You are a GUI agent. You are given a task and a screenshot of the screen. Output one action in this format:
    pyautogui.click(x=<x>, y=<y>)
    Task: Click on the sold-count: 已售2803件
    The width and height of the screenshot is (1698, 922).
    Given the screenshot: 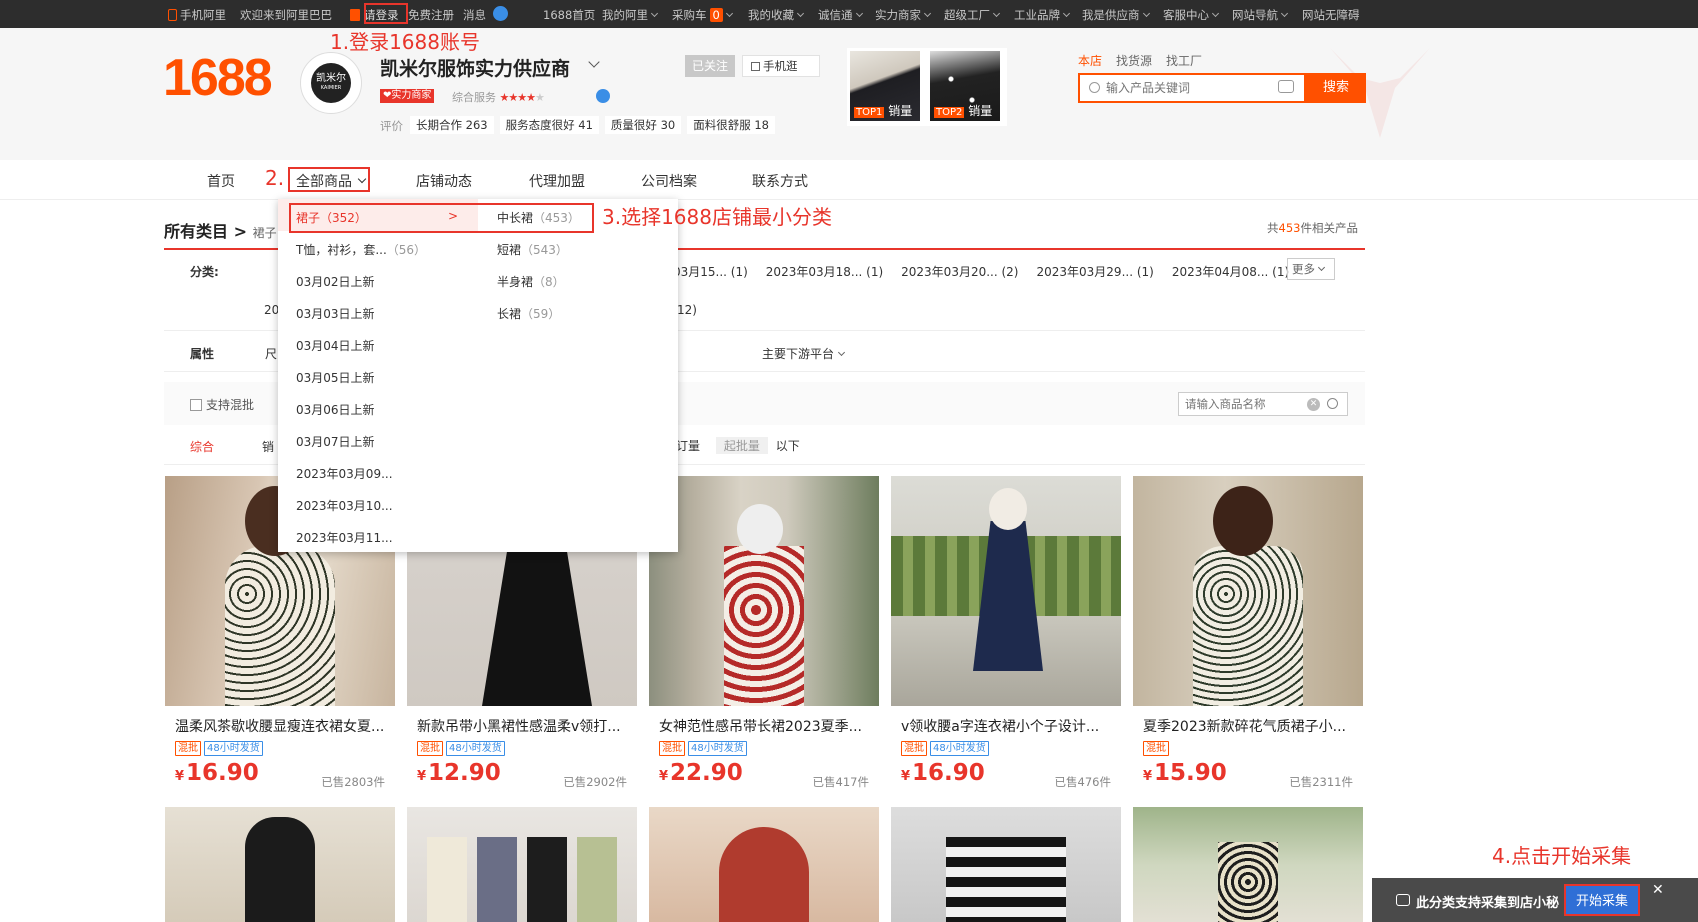 What is the action you would take?
    pyautogui.click(x=353, y=782)
    